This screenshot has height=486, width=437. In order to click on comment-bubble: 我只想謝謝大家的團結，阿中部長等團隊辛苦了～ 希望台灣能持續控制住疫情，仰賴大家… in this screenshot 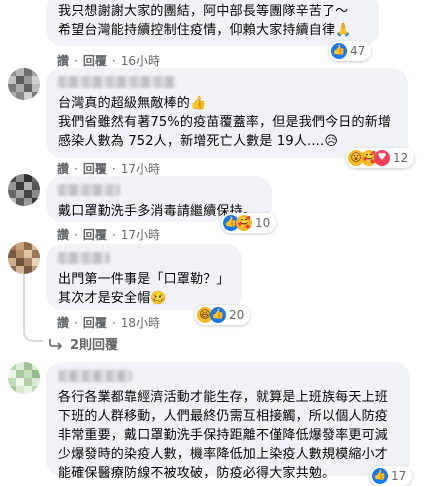, I will do `click(212, 23)`.